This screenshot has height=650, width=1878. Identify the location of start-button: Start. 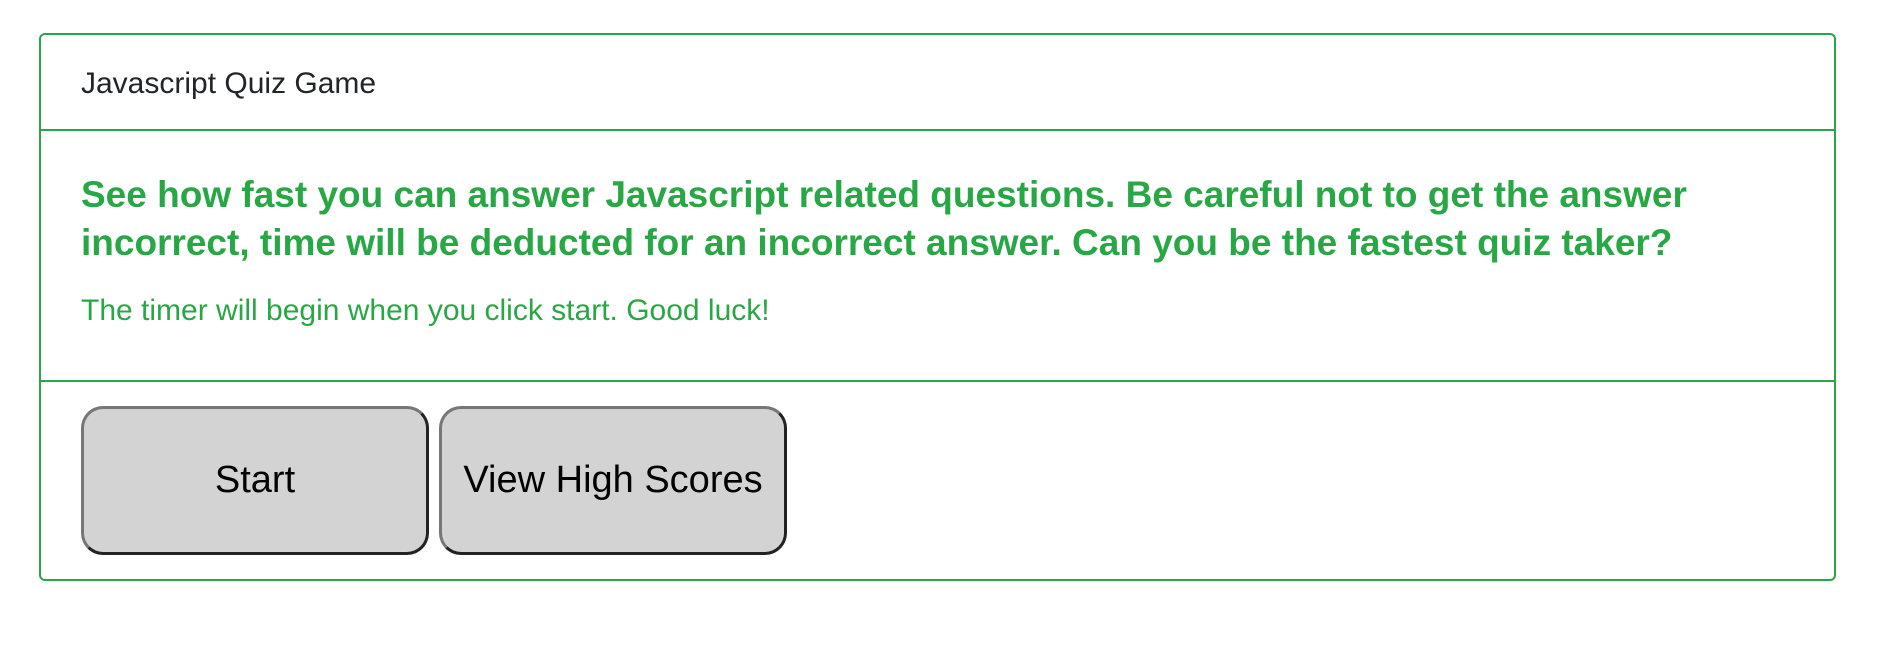
(255, 480).